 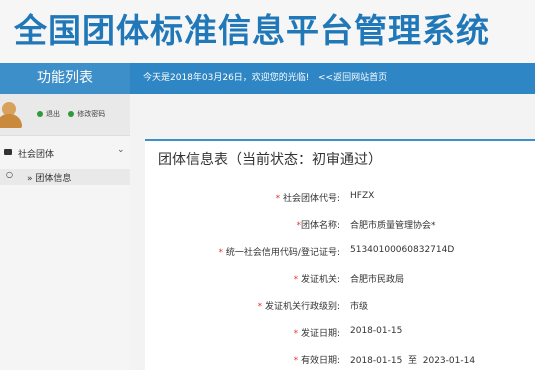 What do you see at coordinates (377, 280) in the screenshot?
I see `field-value: 合肥市民政局` at bounding box center [377, 280].